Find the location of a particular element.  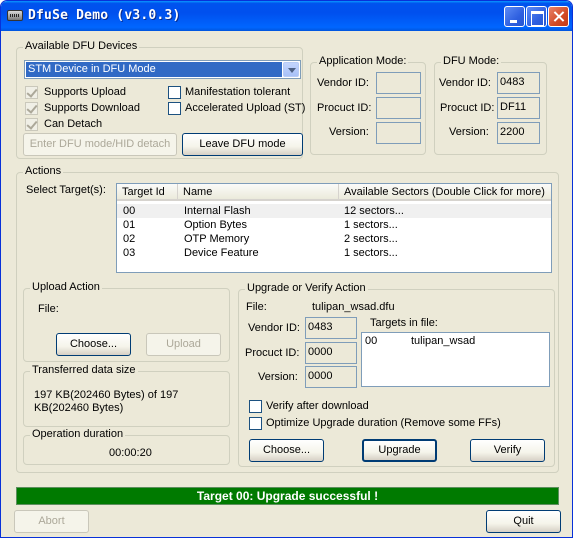

column-name: Name is located at coordinates (258, 192).